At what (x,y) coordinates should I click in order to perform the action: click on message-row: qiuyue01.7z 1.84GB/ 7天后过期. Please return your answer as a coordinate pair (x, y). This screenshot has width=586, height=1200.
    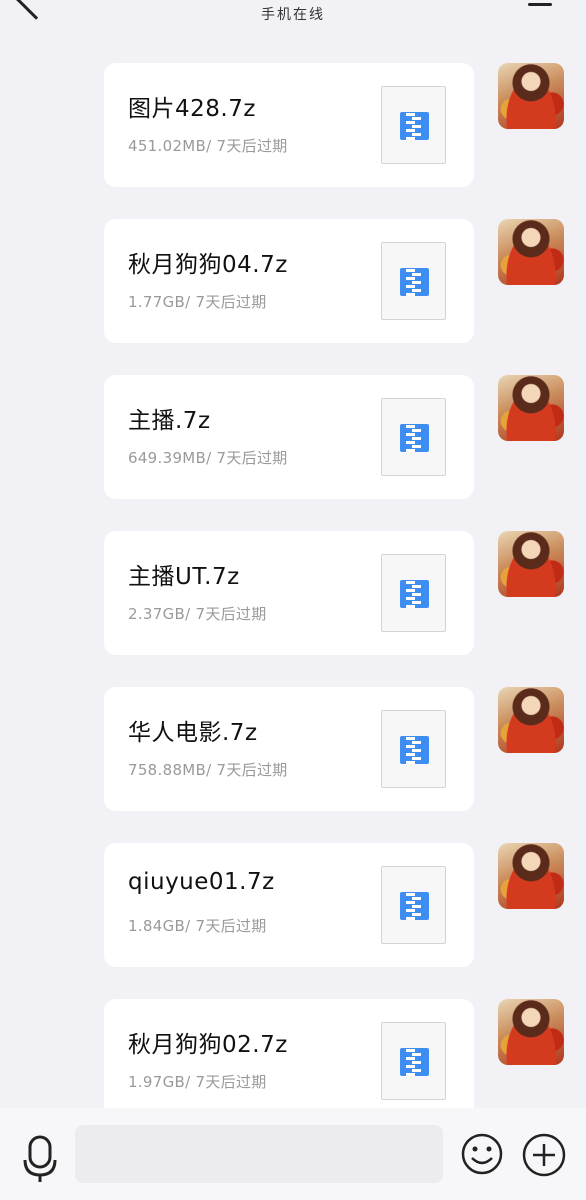
    Looking at the image, I should click on (293, 908).